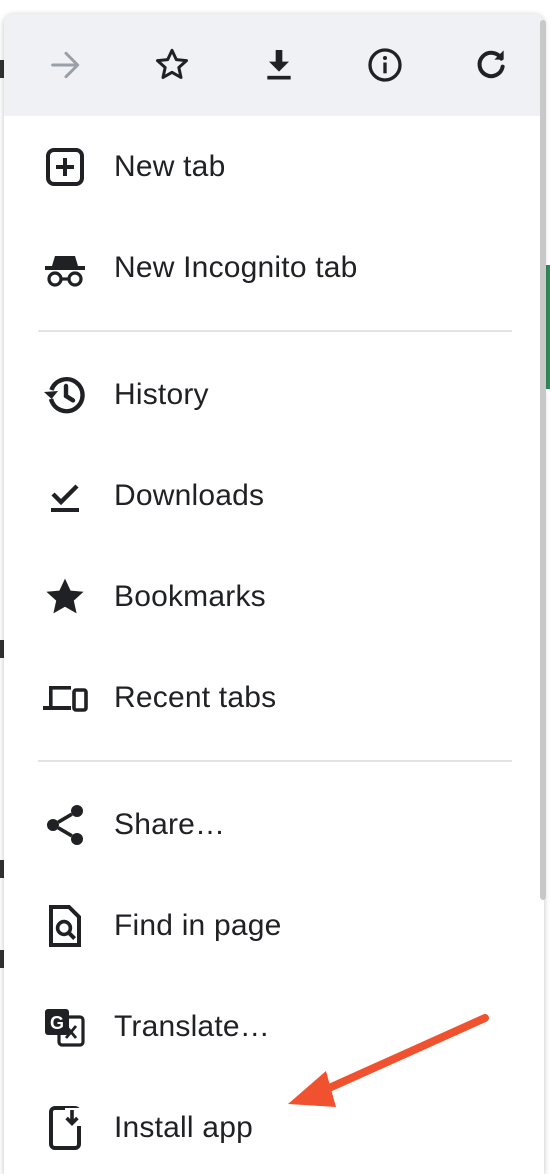  I want to click on refresh-icon, so click(491, 64).